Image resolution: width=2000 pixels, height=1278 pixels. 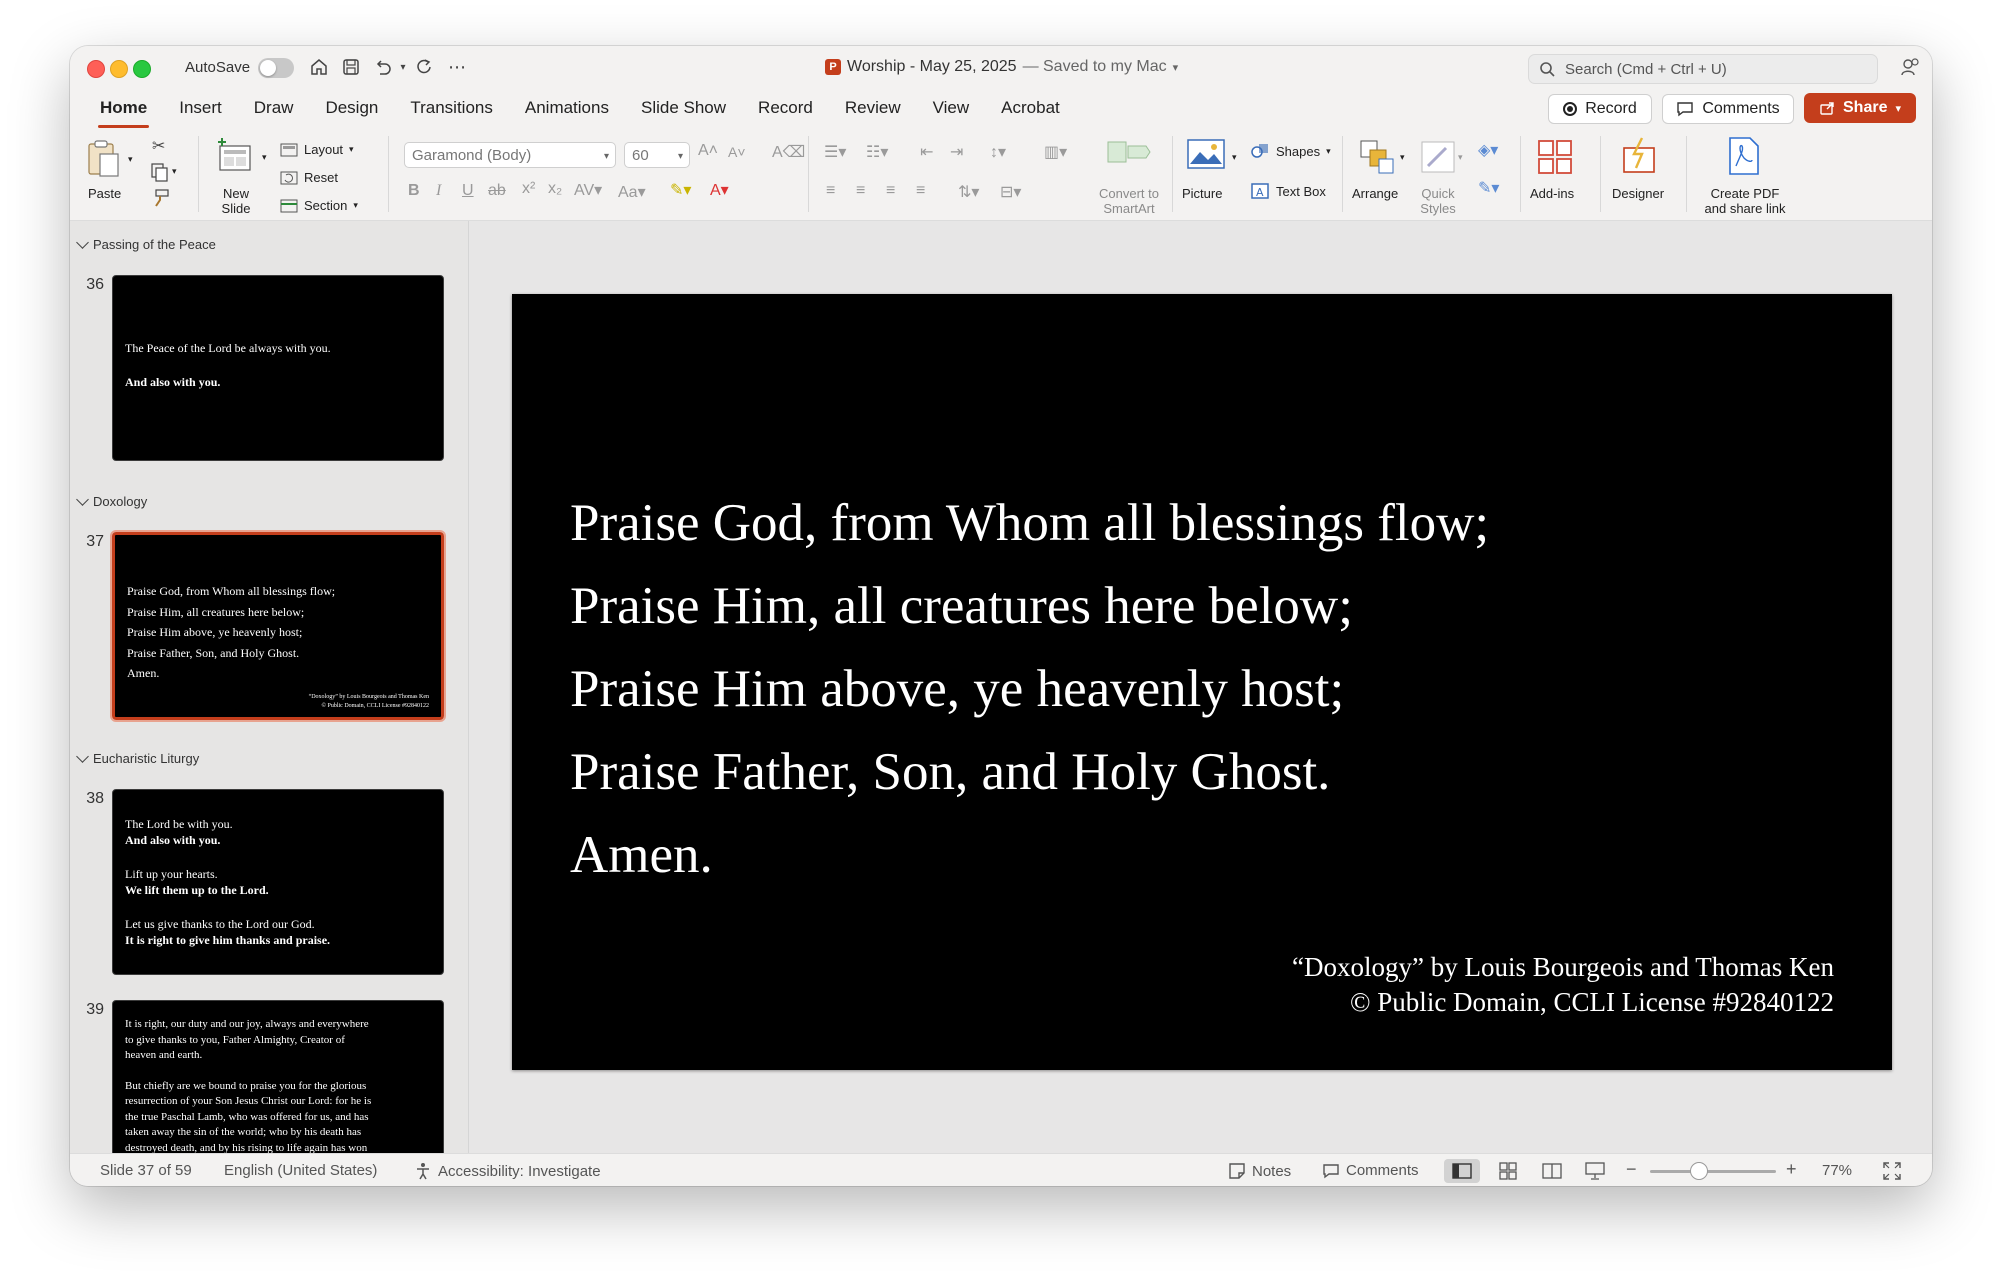 I want to click on font-name-select: Garamond (Body) ▾, so click(x=510, y=155).